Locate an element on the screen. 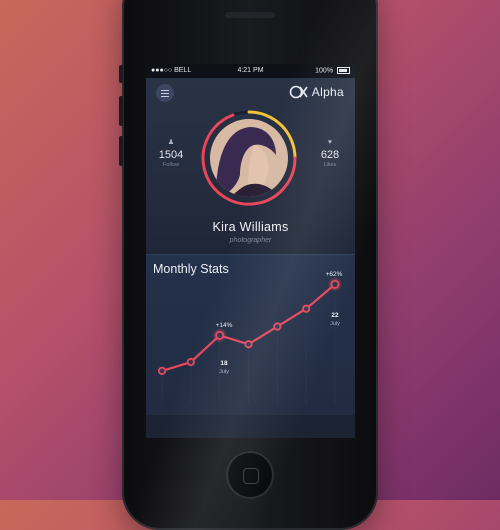 This screenshot has height=530, width=500. battery-status: 100% is located at coordinates (332, 70).